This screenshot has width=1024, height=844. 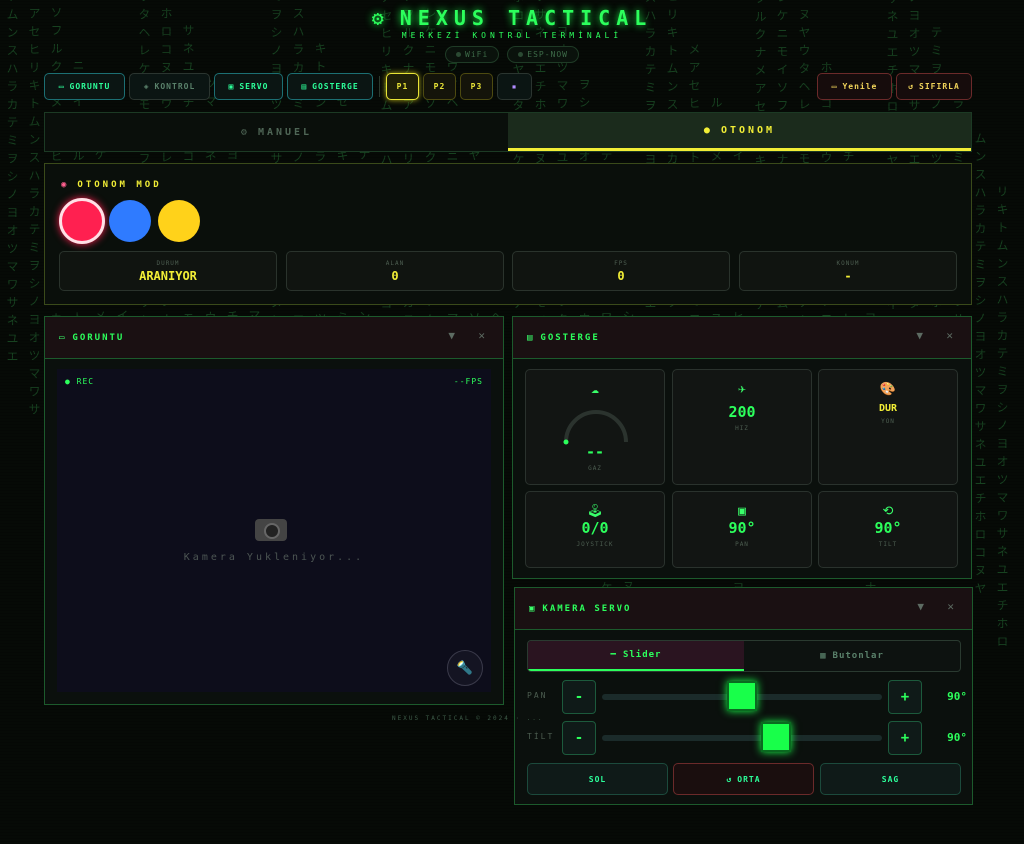 I want to click on tab-manuel: ⚙ MANUEL, so click(x=276, y=132).